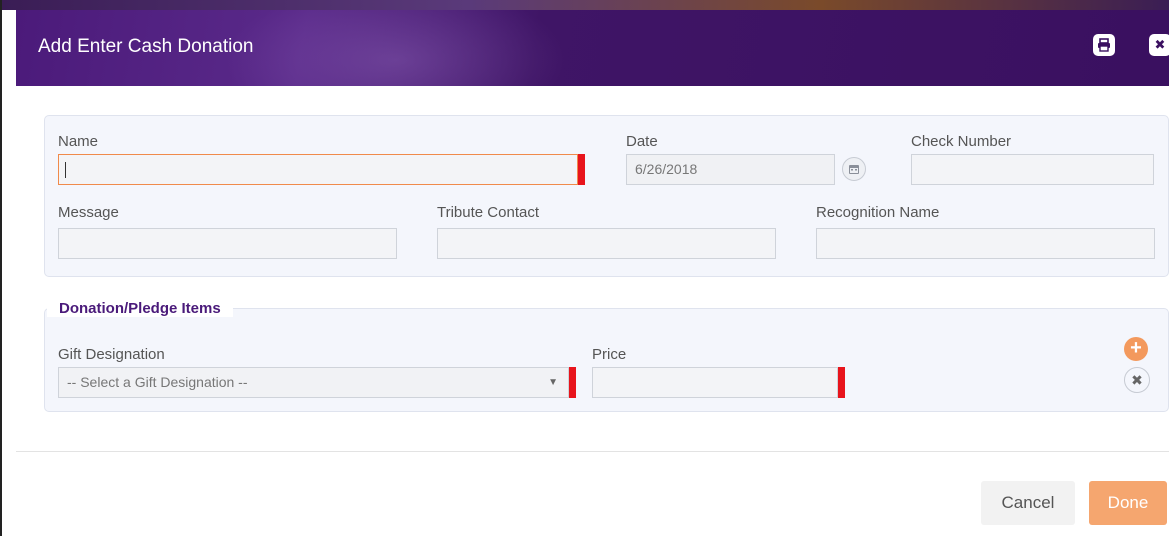  I want to click on recognition-name-label: Recognition Name, so click(878, 212).